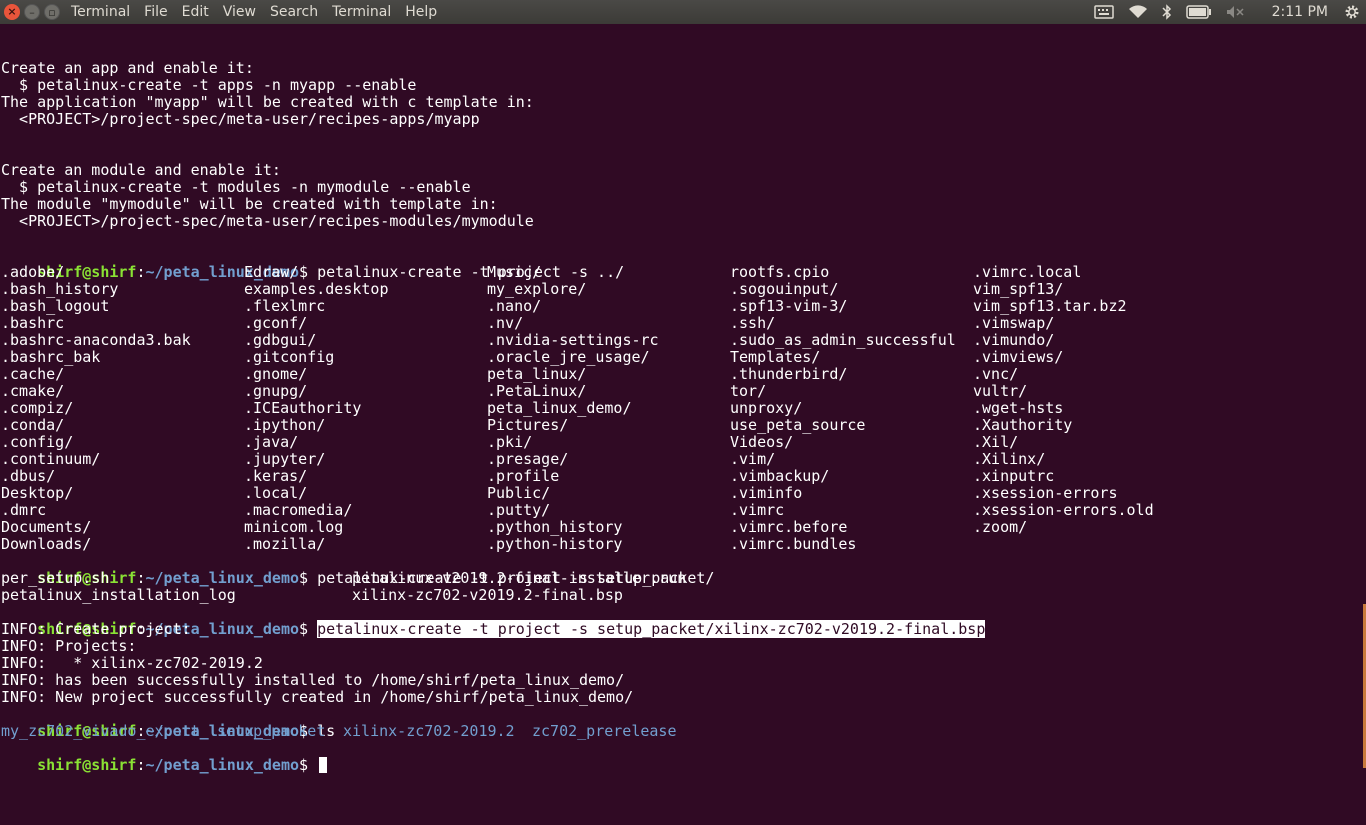 This screenshot has width=1366, height=825. I want to click on completion-entry: Videos/, so click(762, 442).